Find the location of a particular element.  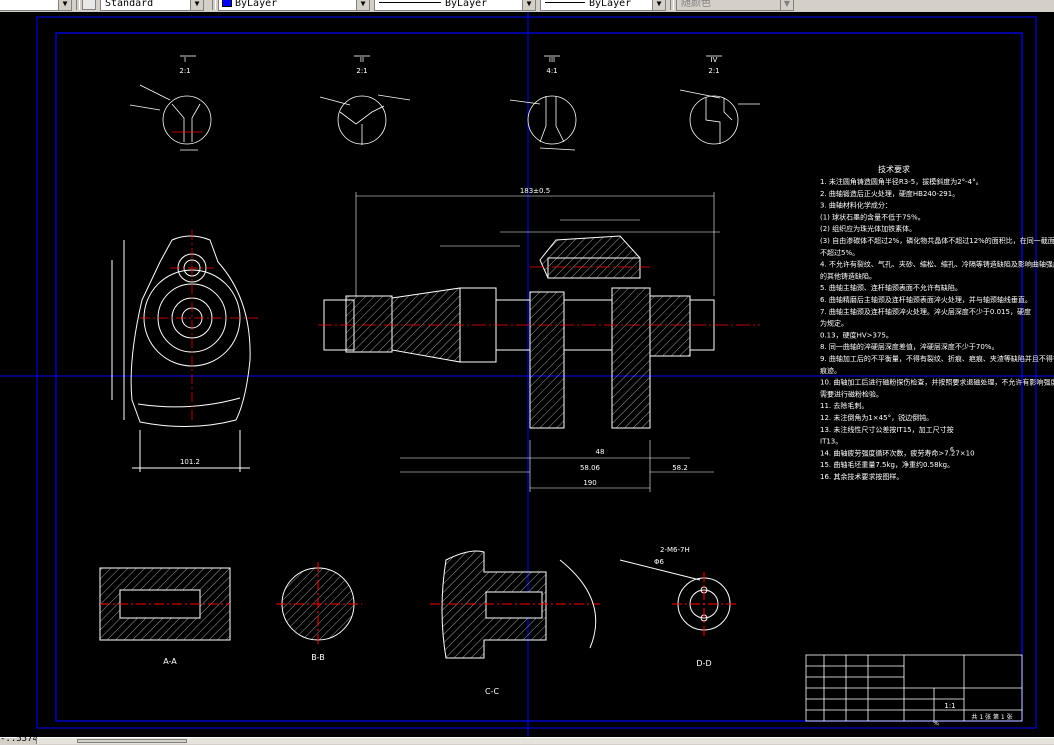

tech-req-line: IT13。 is located at coordinates (831, 442).